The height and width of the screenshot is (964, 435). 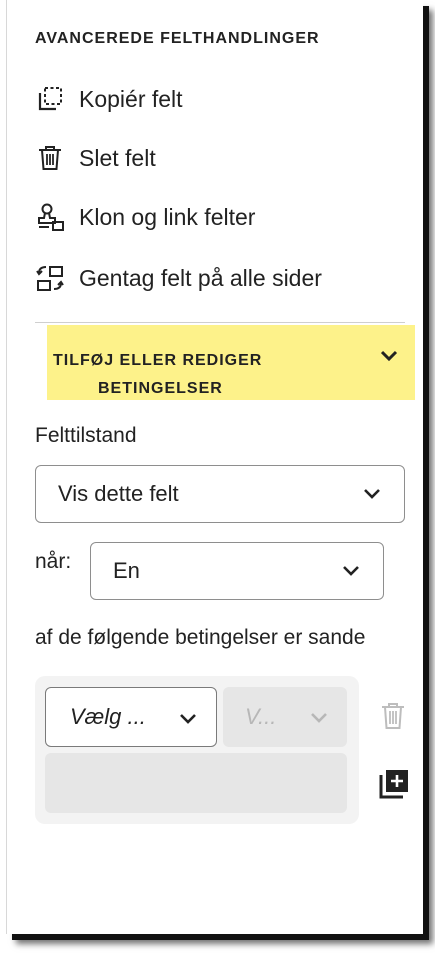 I want to click on conditions-header-line2: BETINGELSER, so click(x=160, y=388).